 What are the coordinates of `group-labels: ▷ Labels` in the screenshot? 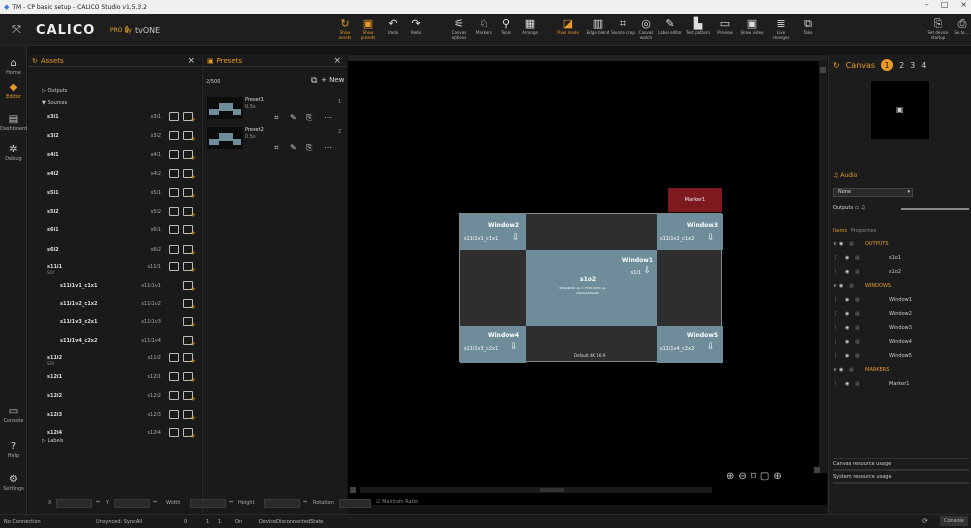 It's located at (53, 441).